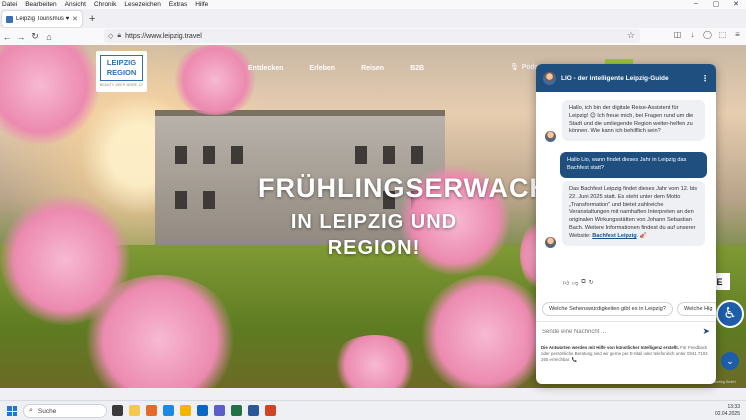 This screenshot has height=420, width=746. I want to click on pocket-icon: ◫, so click(677, 35).